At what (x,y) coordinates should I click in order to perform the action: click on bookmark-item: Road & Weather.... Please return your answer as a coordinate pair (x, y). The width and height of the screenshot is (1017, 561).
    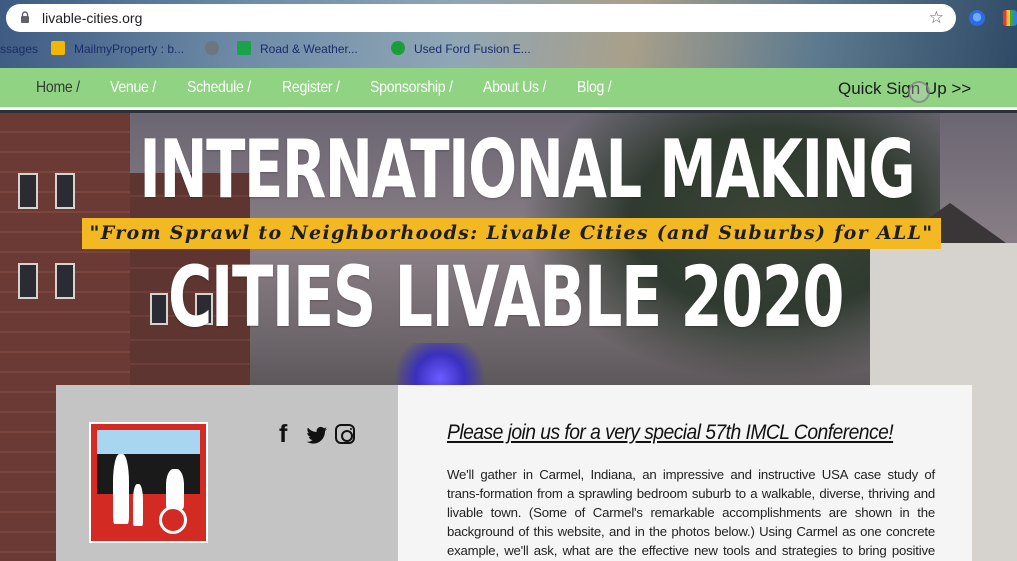
    Looking at the image, I should click on (309, 49).